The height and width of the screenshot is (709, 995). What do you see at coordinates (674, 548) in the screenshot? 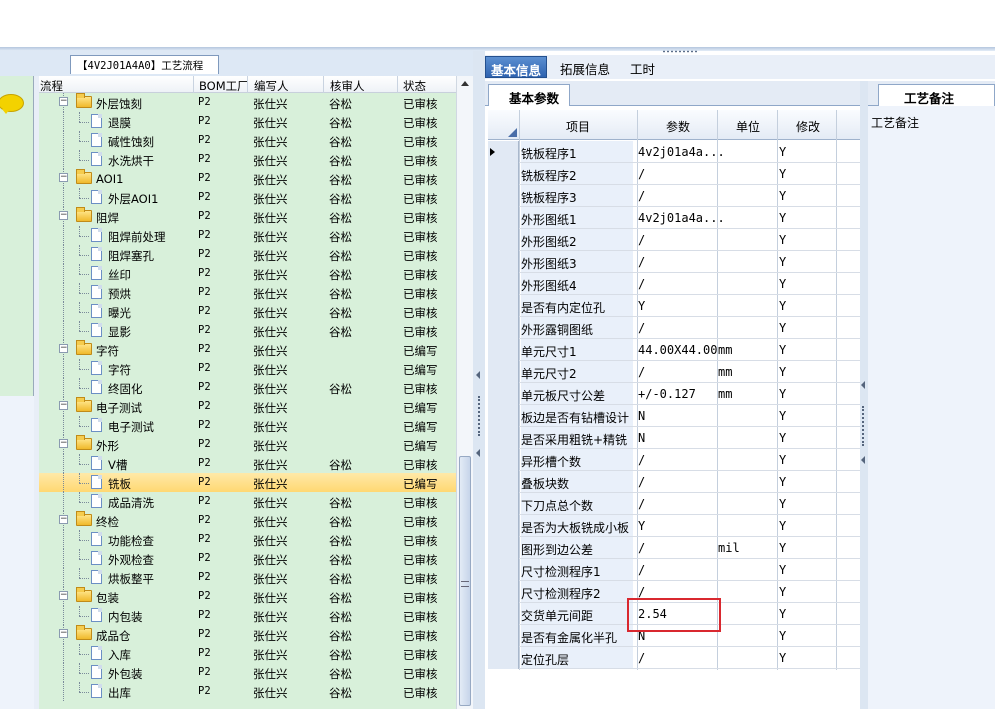
I see `grid-row: 图形到边公差 / mil Y` at bounding box center [674, 548].